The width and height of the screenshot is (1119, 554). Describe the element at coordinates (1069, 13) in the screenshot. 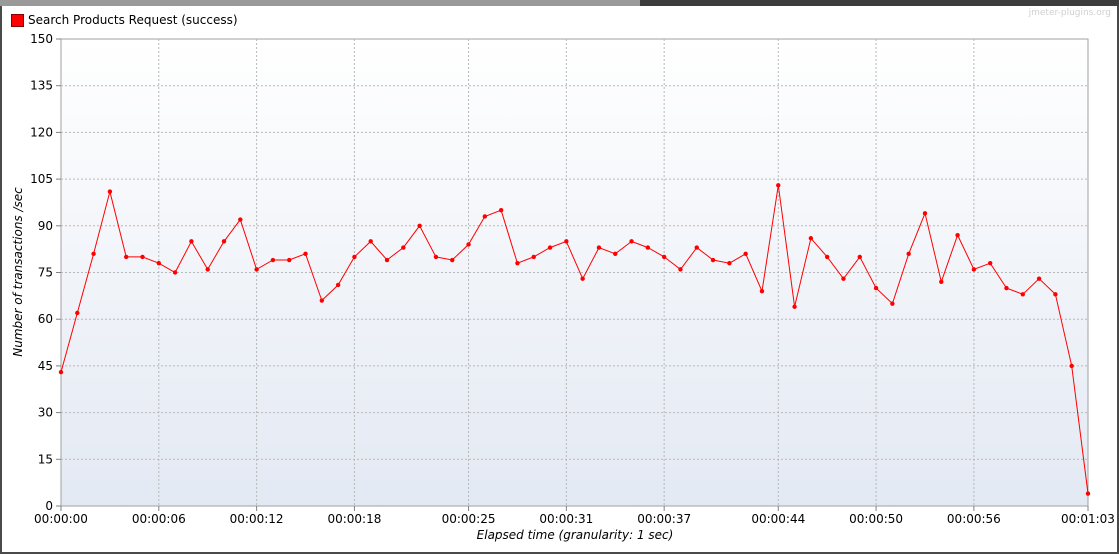

I see `watermark: jmeter-plugins.org` at that location.